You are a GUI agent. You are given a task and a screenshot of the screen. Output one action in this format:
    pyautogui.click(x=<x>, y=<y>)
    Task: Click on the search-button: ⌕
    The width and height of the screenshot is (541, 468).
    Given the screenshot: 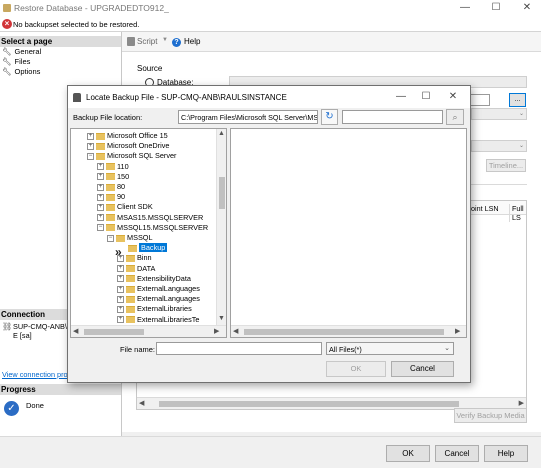 What is the action you would take?
    pyautogui.click(x=455, y=117)
    